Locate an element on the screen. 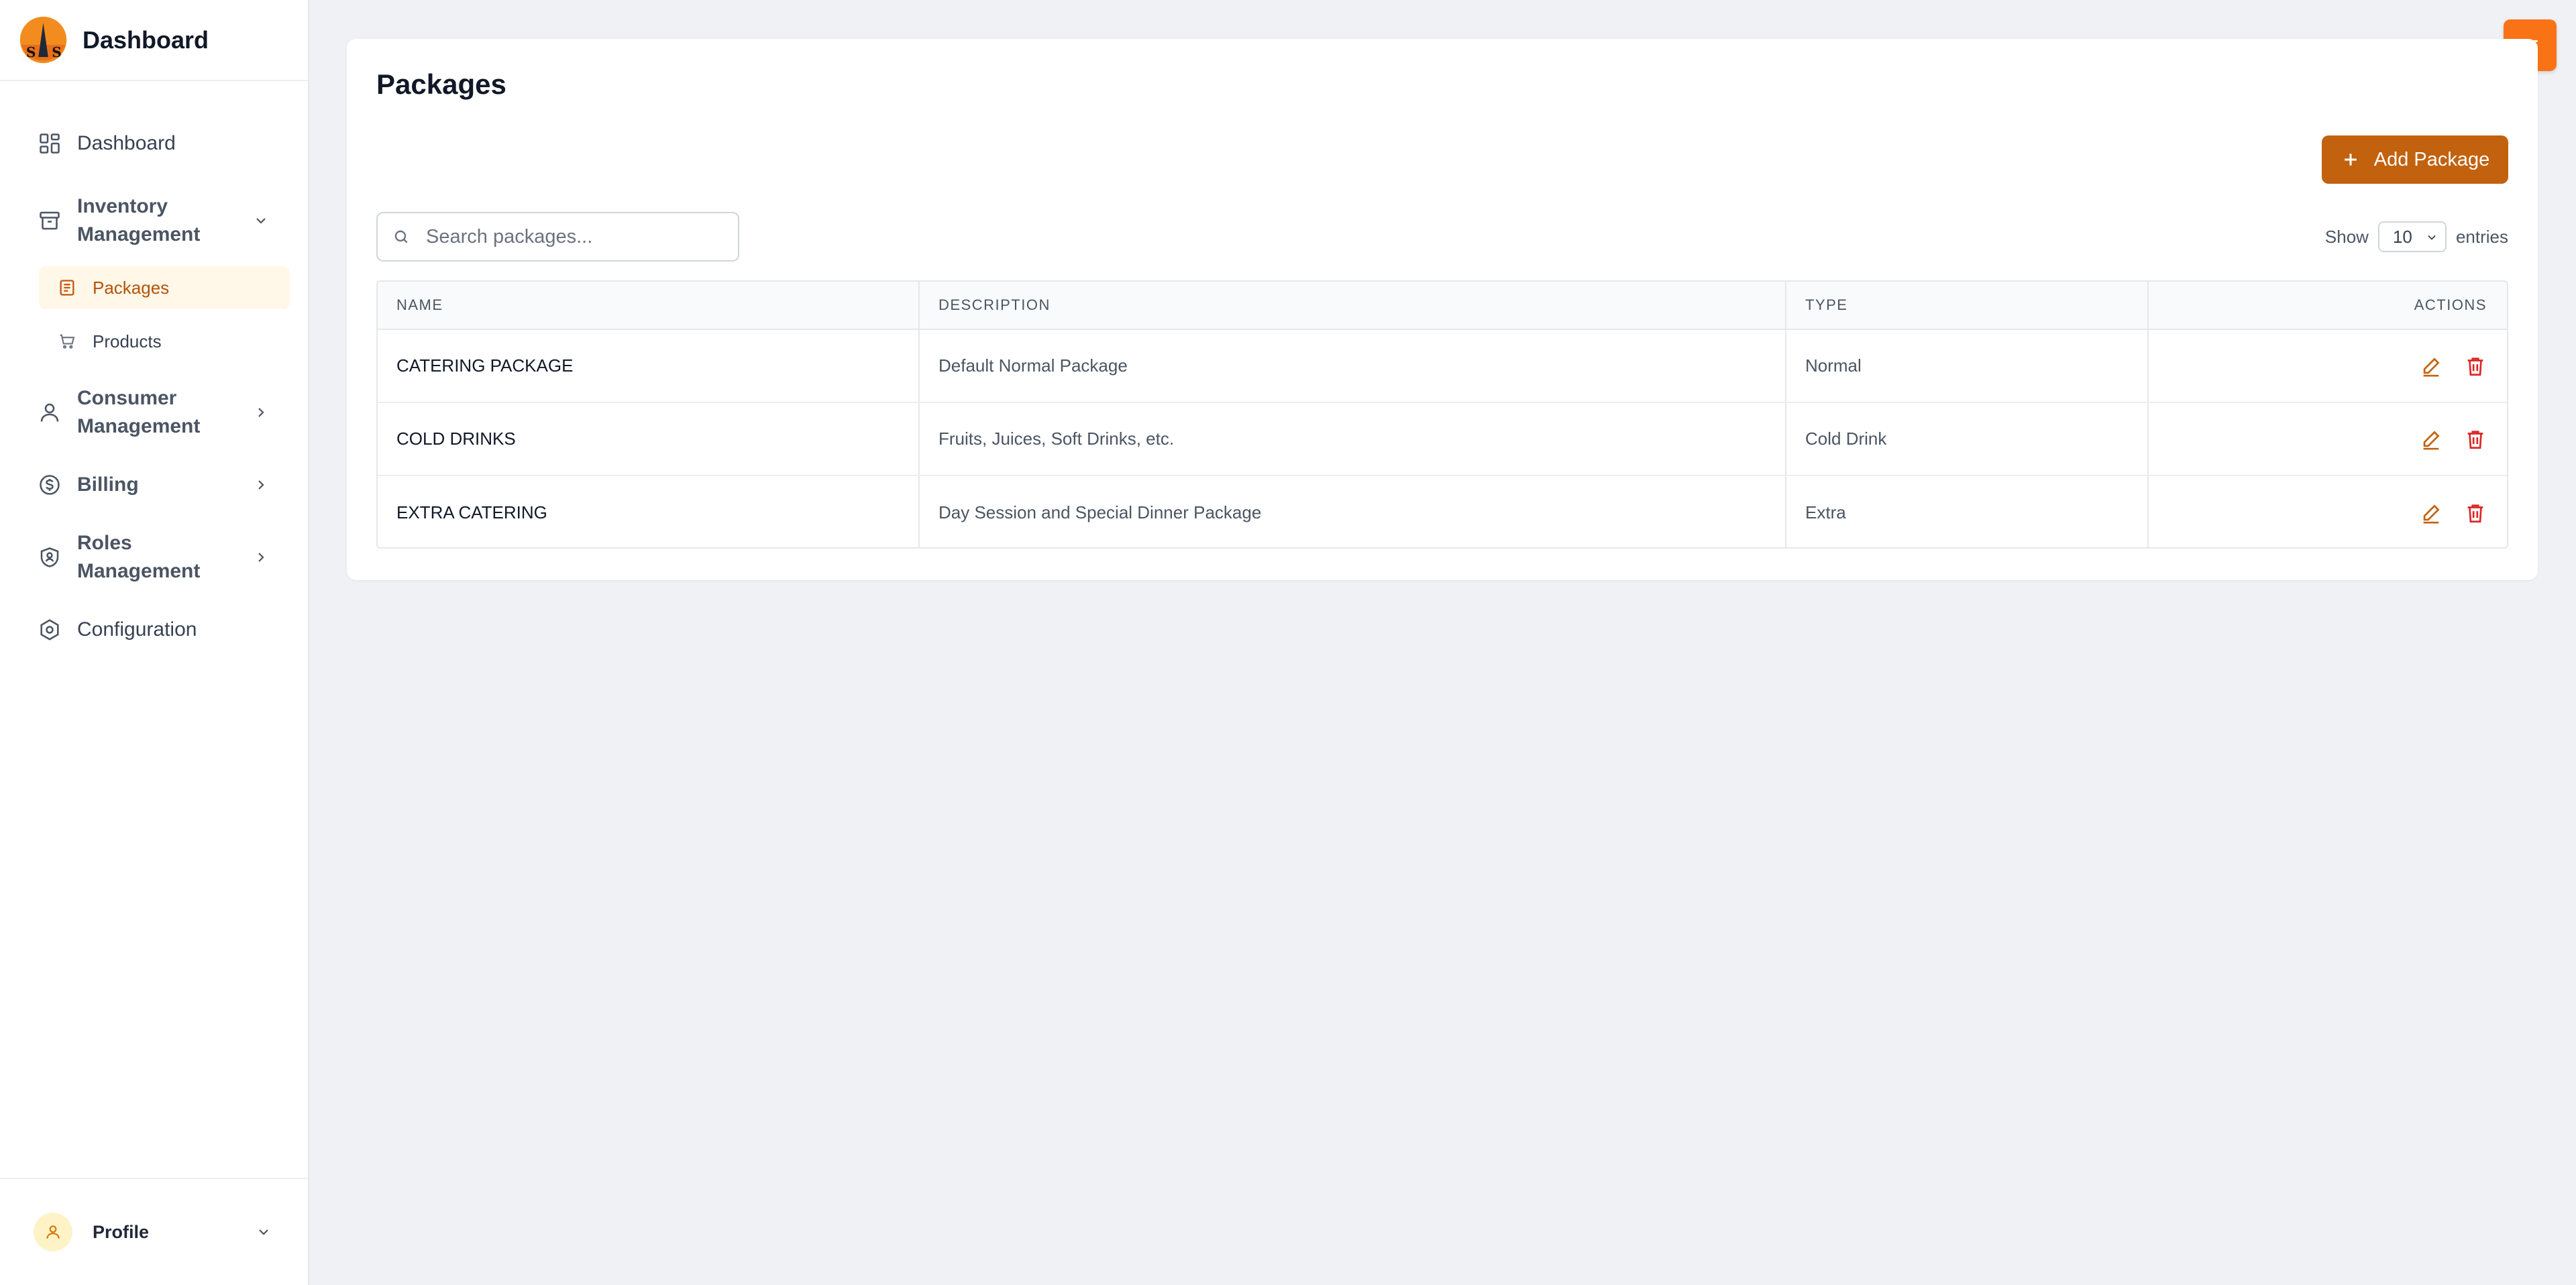 The image size is (2576, 1285). app-title: Dashboard is located at coordinates (146, 39).